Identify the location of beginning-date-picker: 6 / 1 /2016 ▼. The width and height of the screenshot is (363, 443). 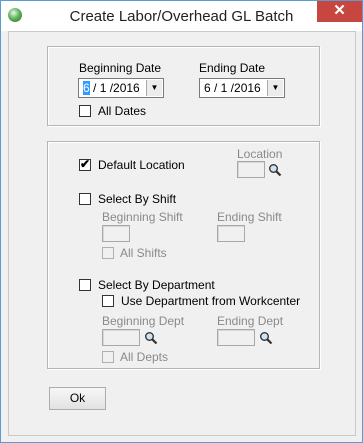
(121, 88).